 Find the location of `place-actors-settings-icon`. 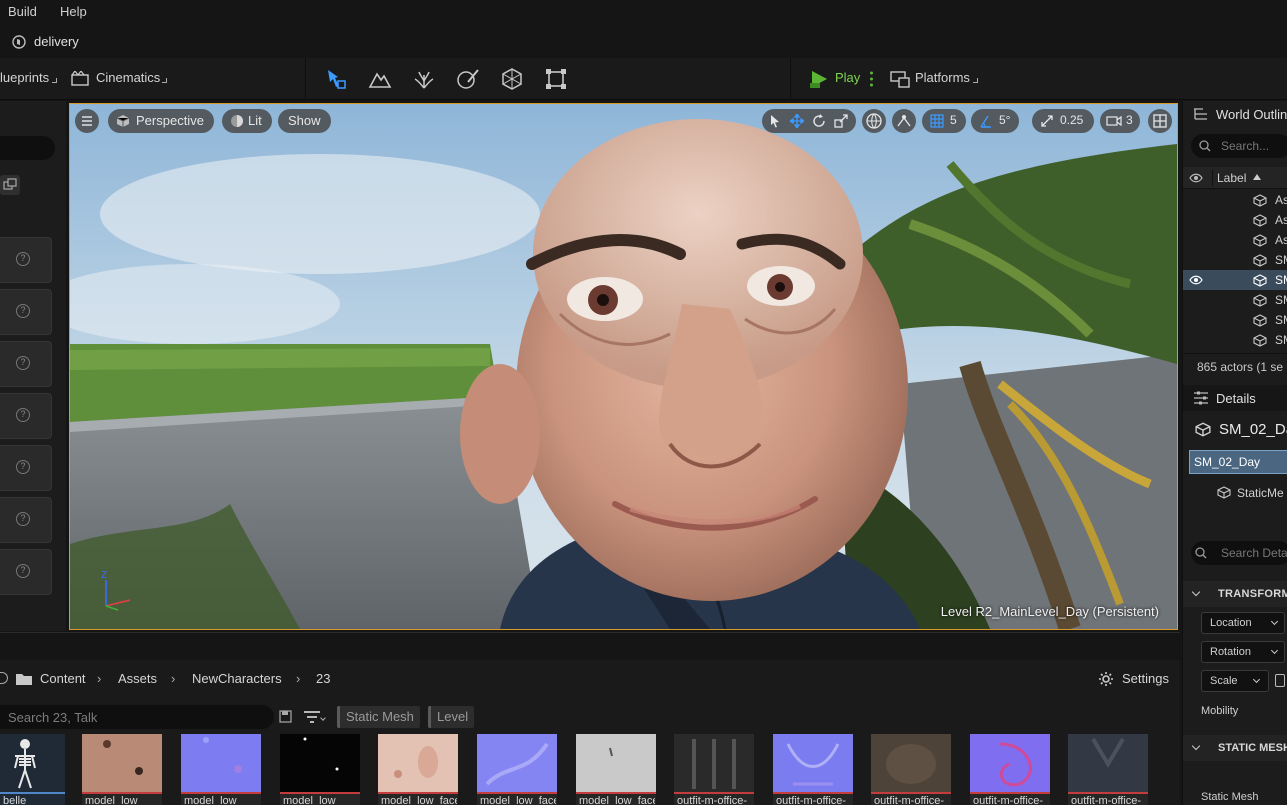

place-actors-settings-icon is located at coordinates (10, 185).